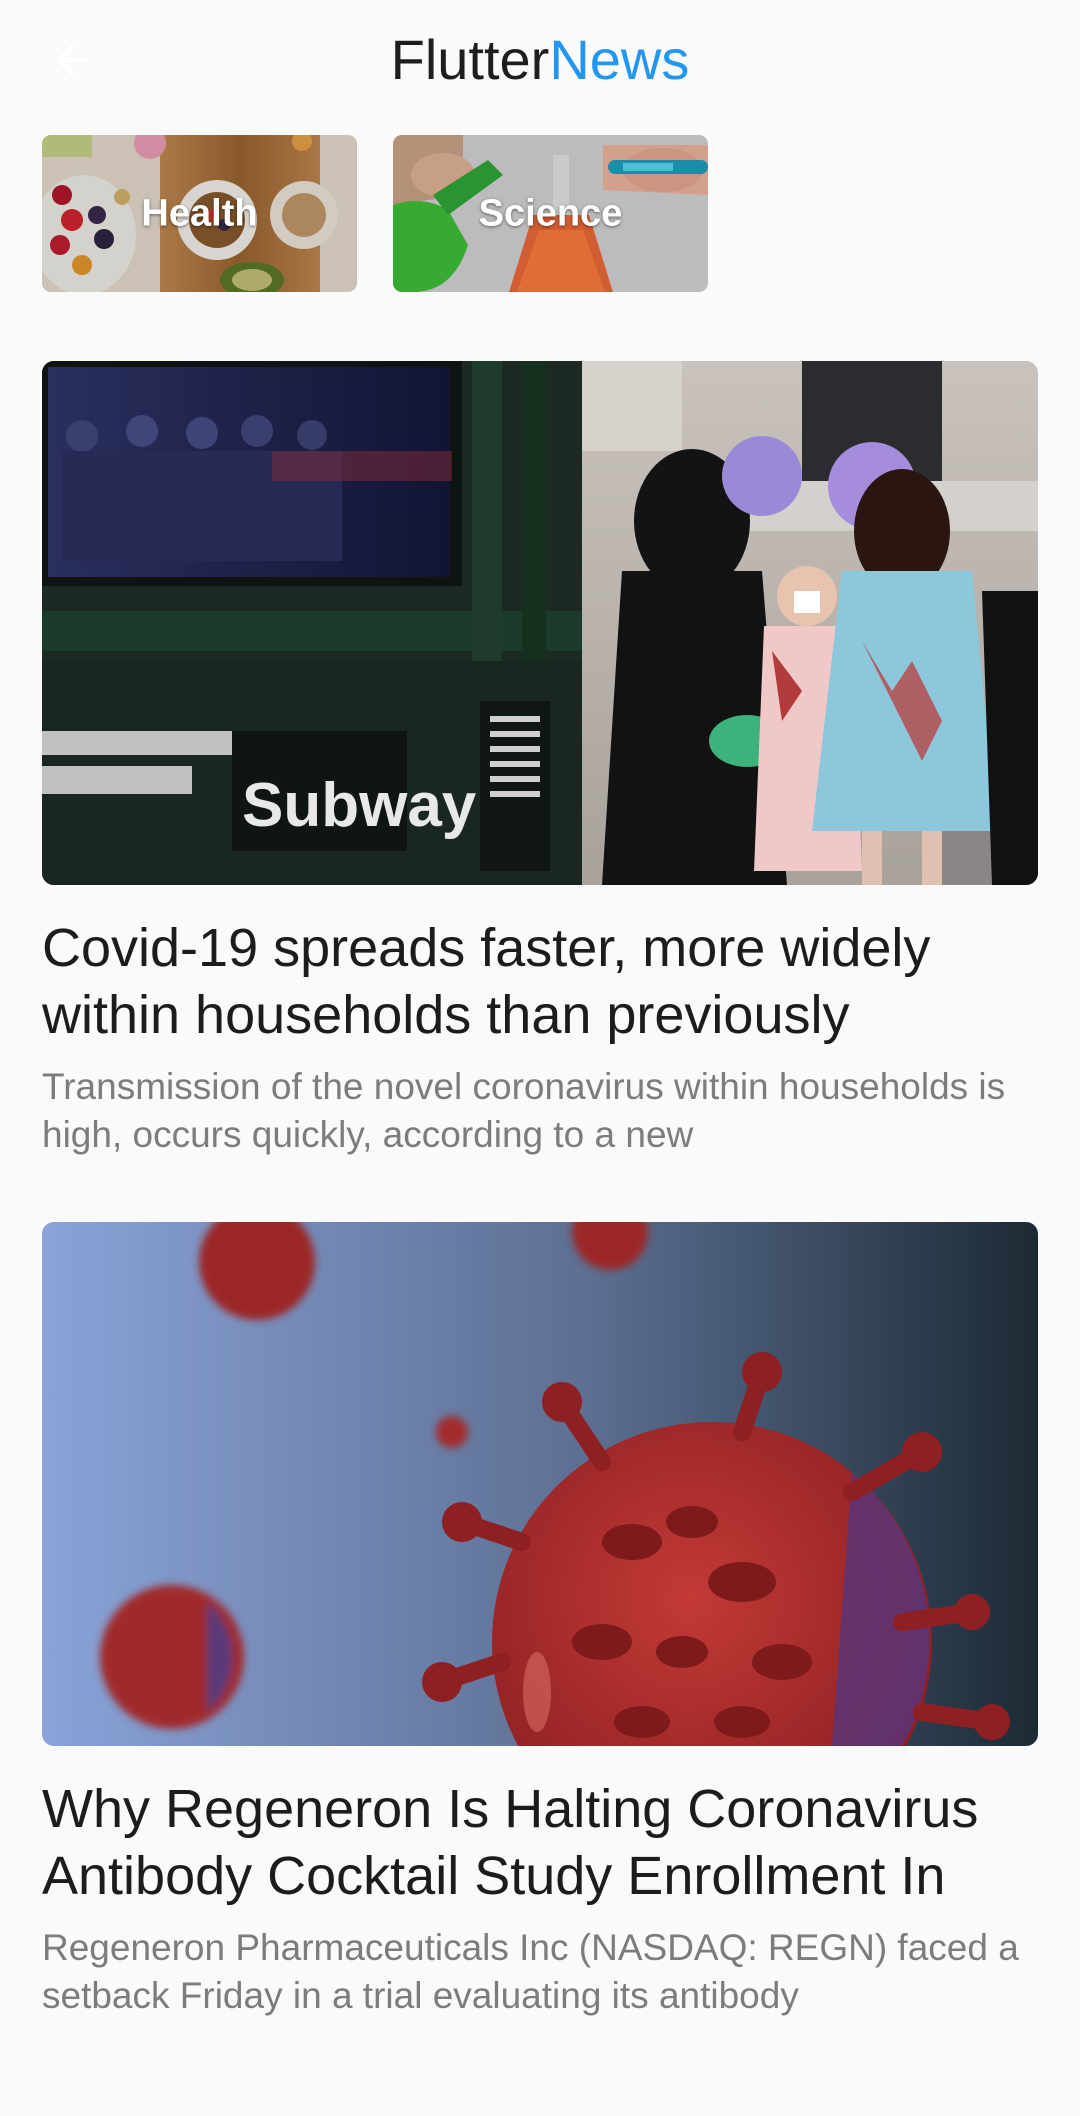 This screenshot has width=1080, height=2116. Describe the element at coordinates (375, 213) in the screenshot. I see `category-list: Health Science` at that location.